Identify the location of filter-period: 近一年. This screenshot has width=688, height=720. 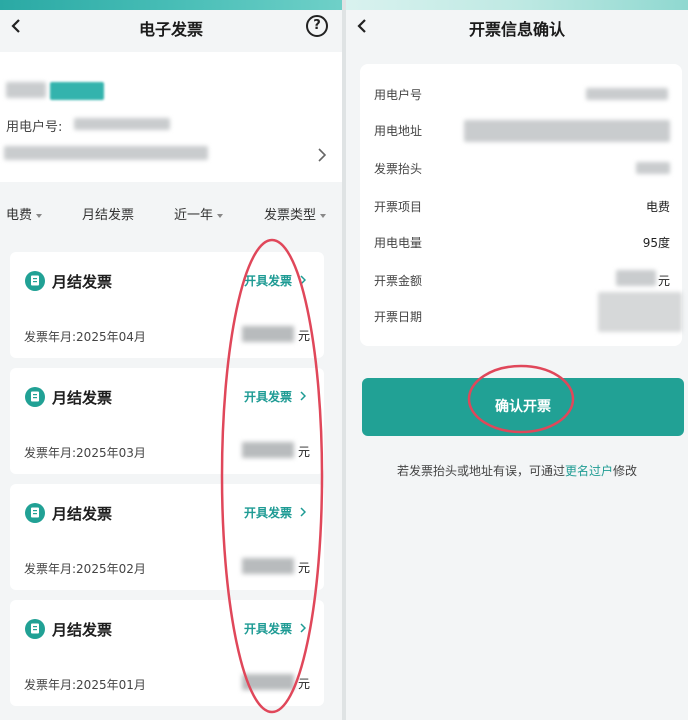
(199, 213).